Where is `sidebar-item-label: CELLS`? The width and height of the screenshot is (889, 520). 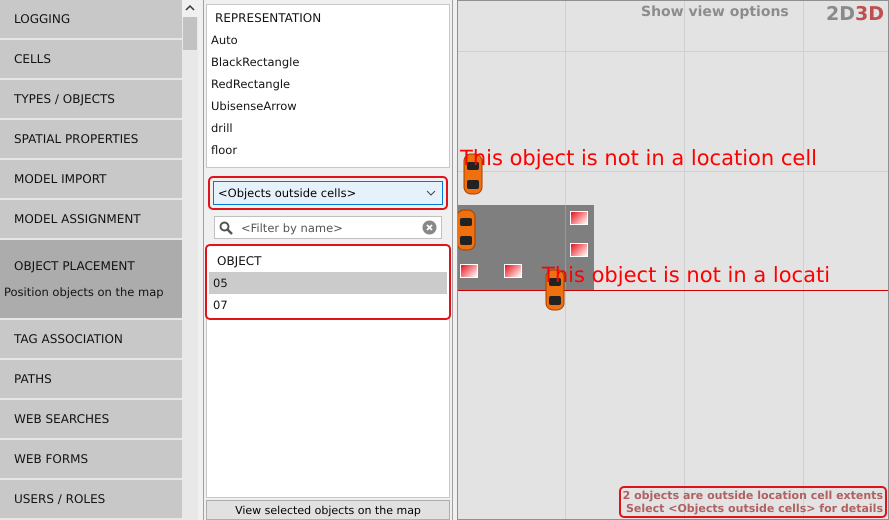 sidebar-item-label: CELLS is located at coordinates (32, 59).